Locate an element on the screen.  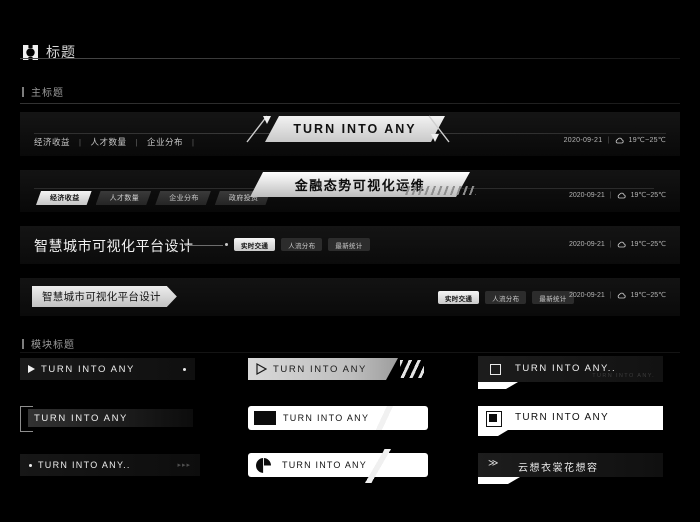
banner1-menu-item-0: 经济收益 is located at coordinates (52, 142).